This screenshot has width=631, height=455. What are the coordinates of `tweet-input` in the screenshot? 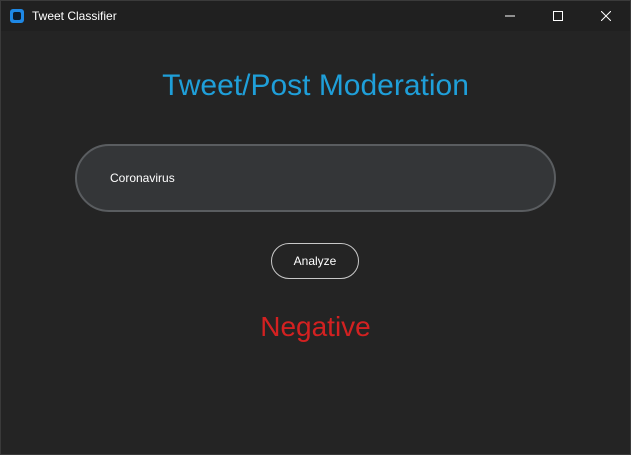 It's located at (320, 178).